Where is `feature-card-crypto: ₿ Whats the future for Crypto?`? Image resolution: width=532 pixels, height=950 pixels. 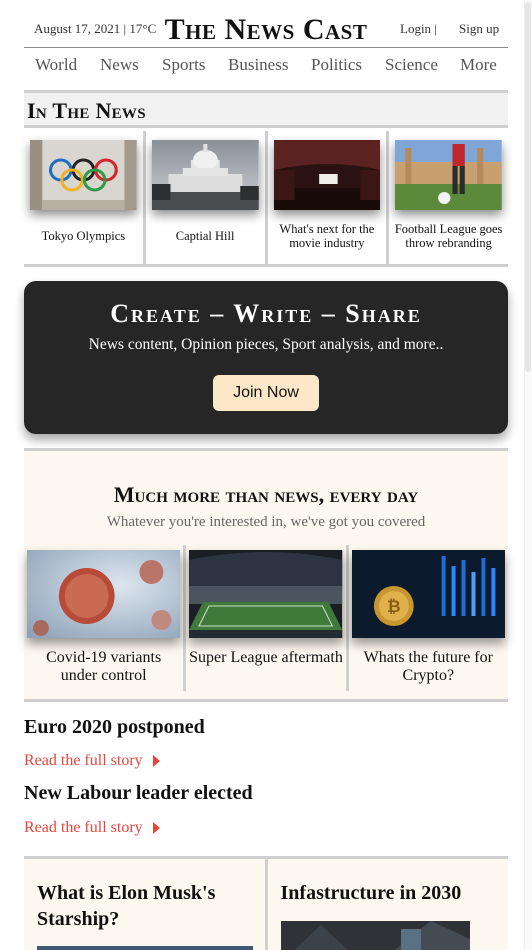 feature-card-crypto: ₿ Whats the future for Crypto? is located at coordinates (428, 618).